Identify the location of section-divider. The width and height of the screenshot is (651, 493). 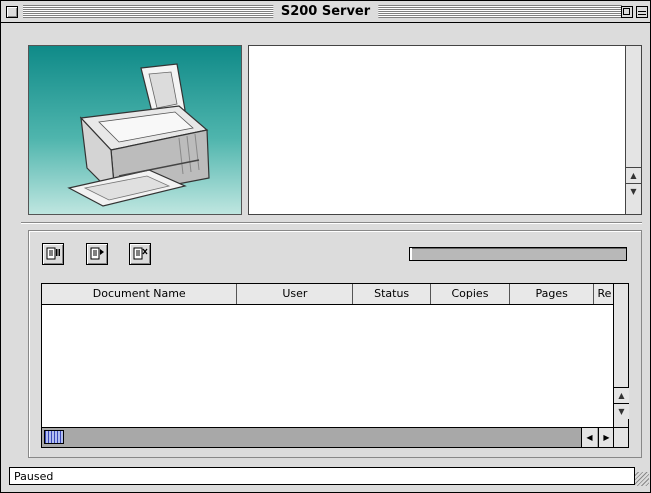
(331, 223).